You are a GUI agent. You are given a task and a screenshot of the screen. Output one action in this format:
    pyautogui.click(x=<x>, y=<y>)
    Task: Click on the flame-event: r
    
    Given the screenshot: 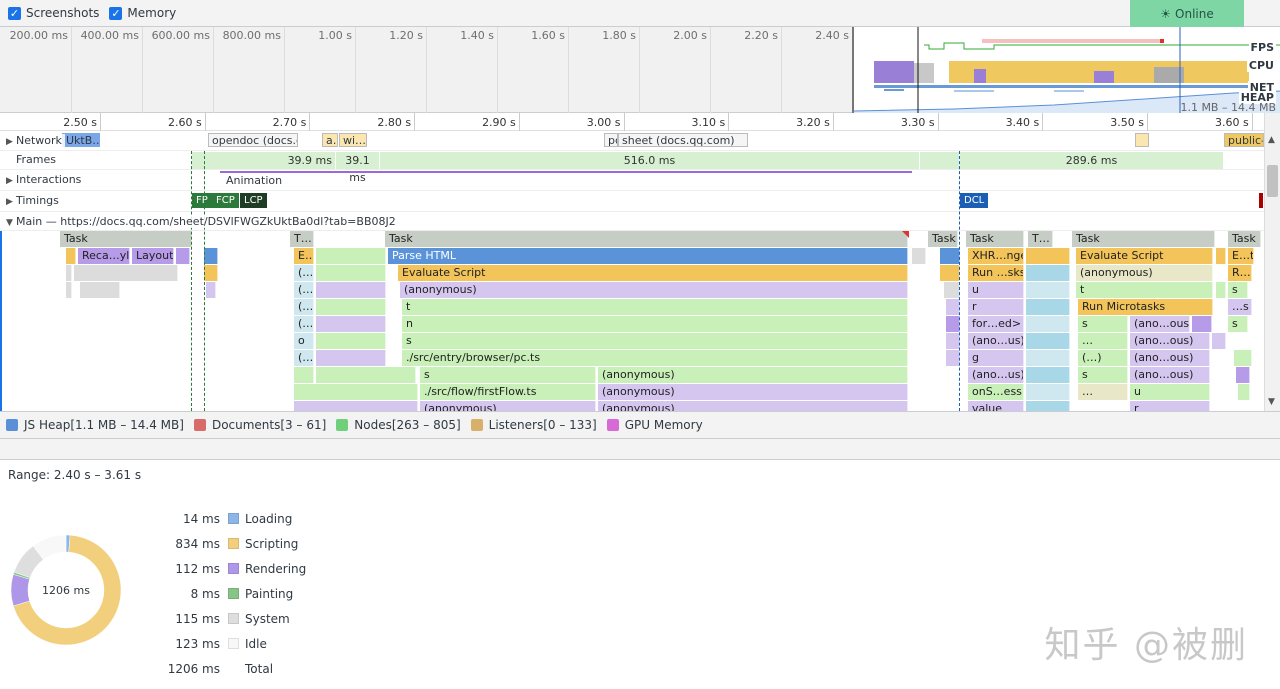 What is the action you would take?
    pyautogui.click(x=996, y=307)
    